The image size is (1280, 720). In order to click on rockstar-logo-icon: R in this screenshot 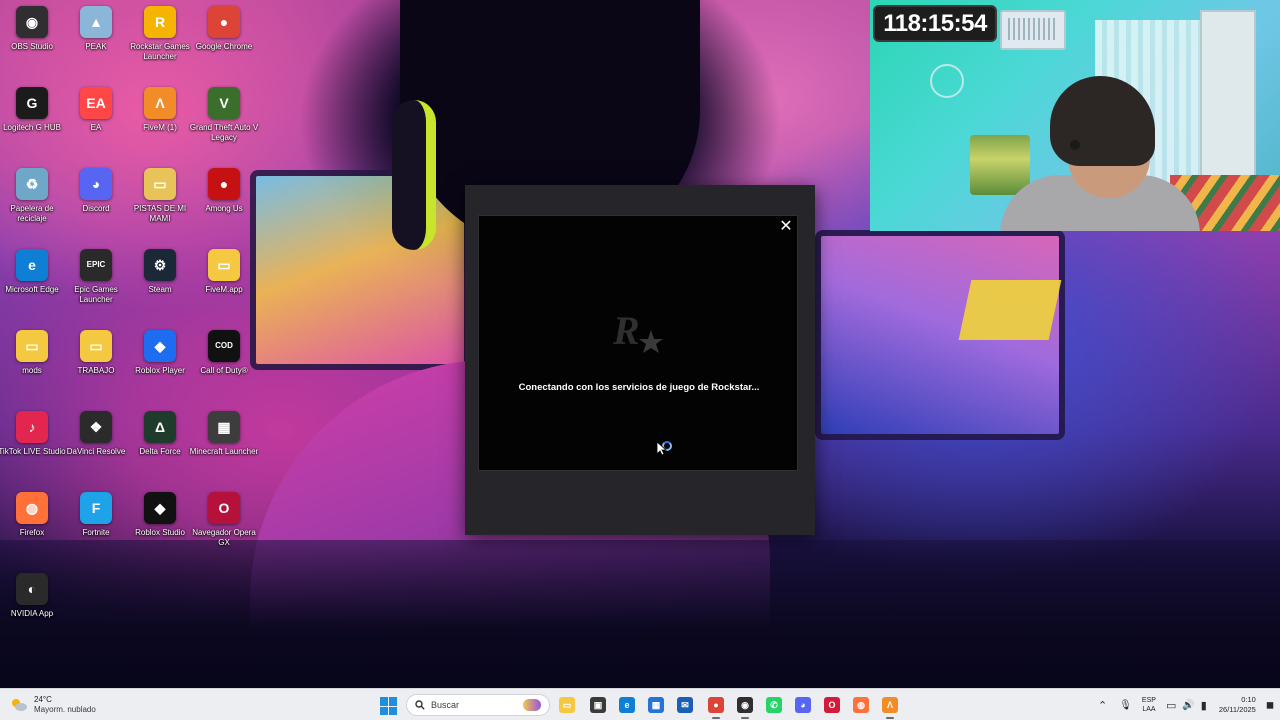, I will do `click(637, 330)`.